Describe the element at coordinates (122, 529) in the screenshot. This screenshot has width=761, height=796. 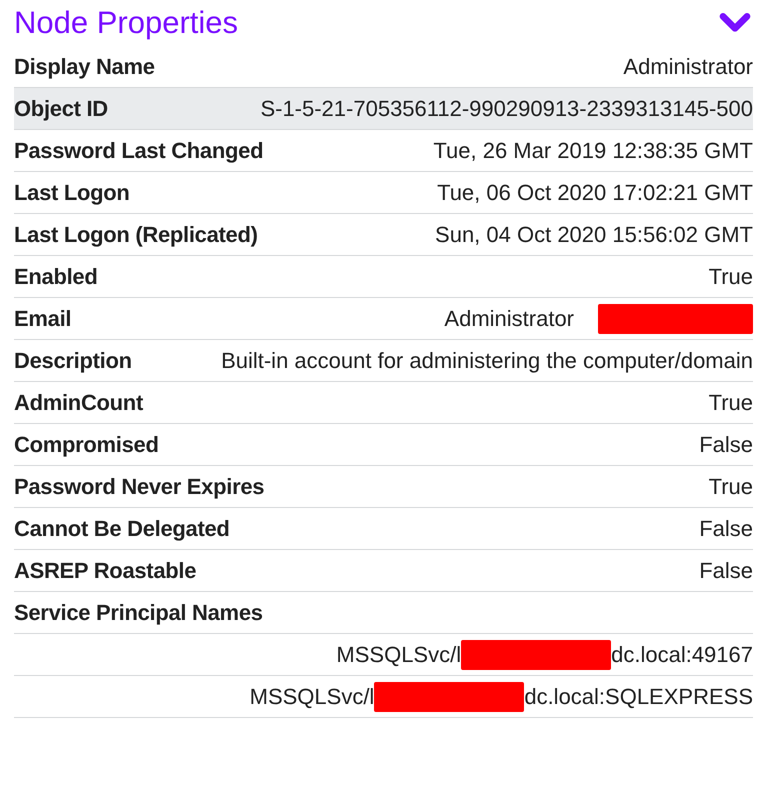
I see `property-label: Cannot Be Delegated` at that location.